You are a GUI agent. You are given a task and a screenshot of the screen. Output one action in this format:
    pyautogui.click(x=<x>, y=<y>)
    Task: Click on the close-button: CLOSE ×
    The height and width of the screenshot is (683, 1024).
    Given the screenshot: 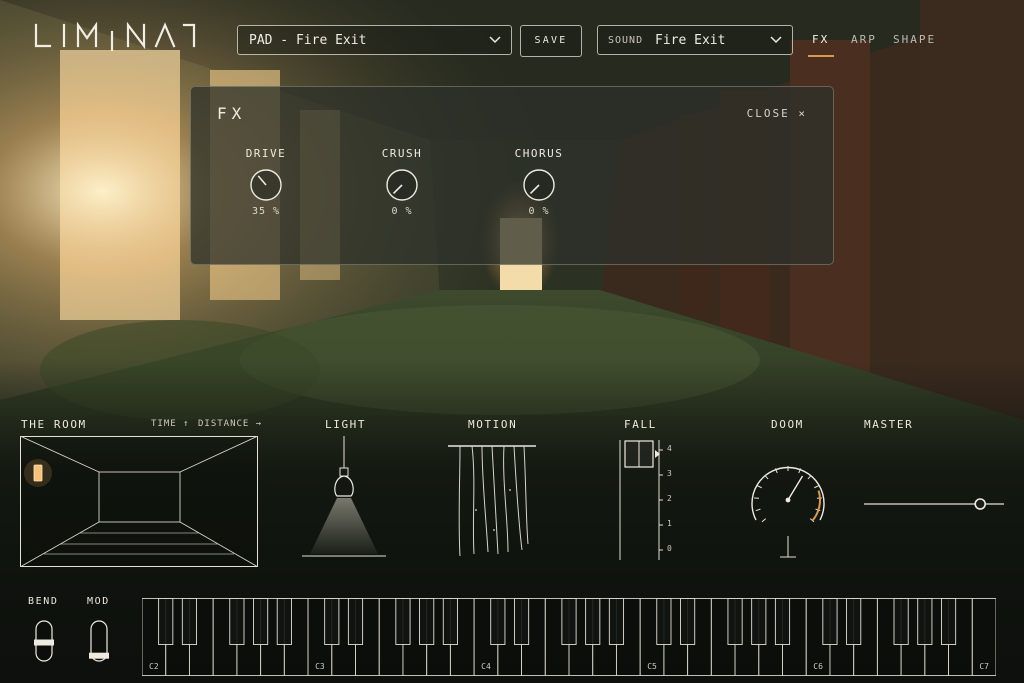 What is the action you would take?
    pyautogui.click(x=777, y=113)
    